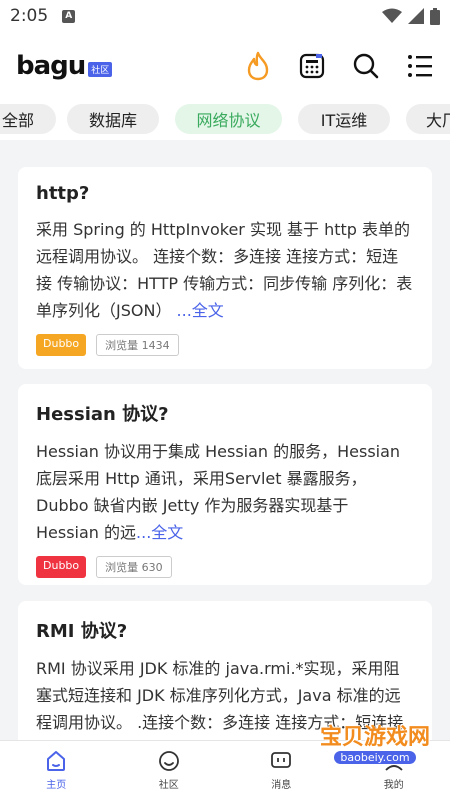 This screenshot has width=450, height=800. What do you see at coordinates (82, 631) in the screenshot?
I see `article-title: RMI 协议?` at bounding box center [82, 631].